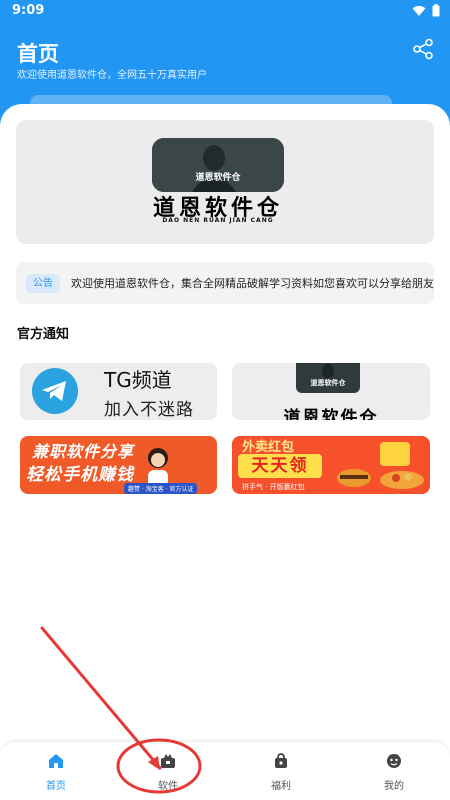  I want to click on software-warehouse-tile: 道恩软件仓 道恩软件仓, so click(331, 391).